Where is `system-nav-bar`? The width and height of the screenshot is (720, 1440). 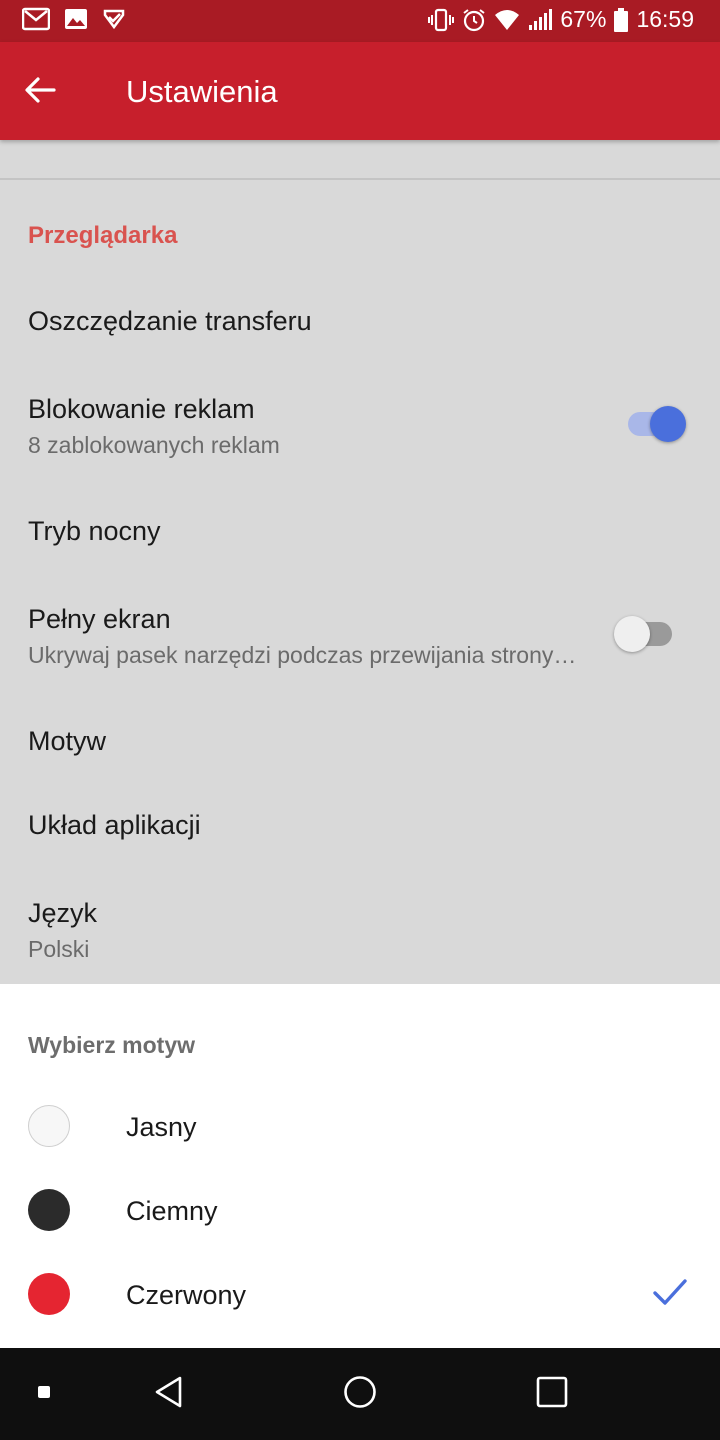 system-nav-bar is located at coordinates (360, 1394).